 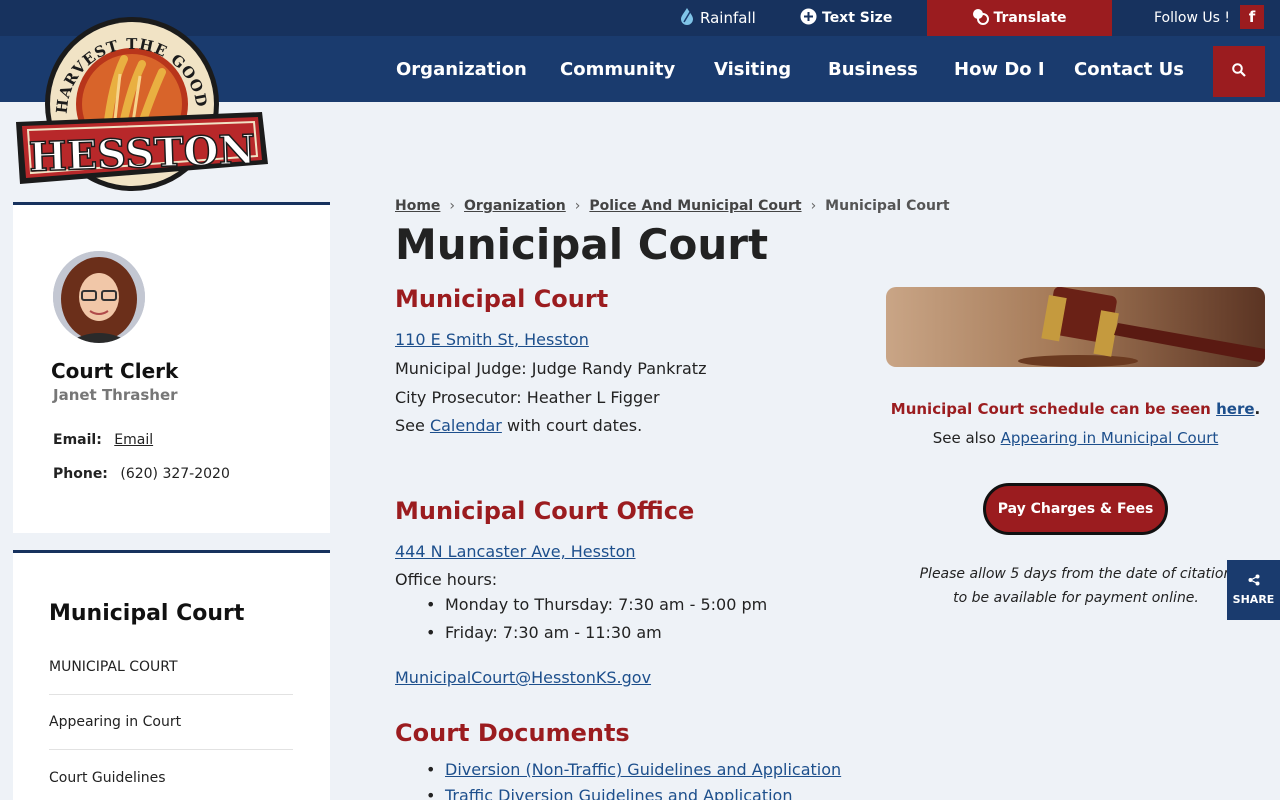 I want to click on email-link: Email, so click(x=133, y=440).